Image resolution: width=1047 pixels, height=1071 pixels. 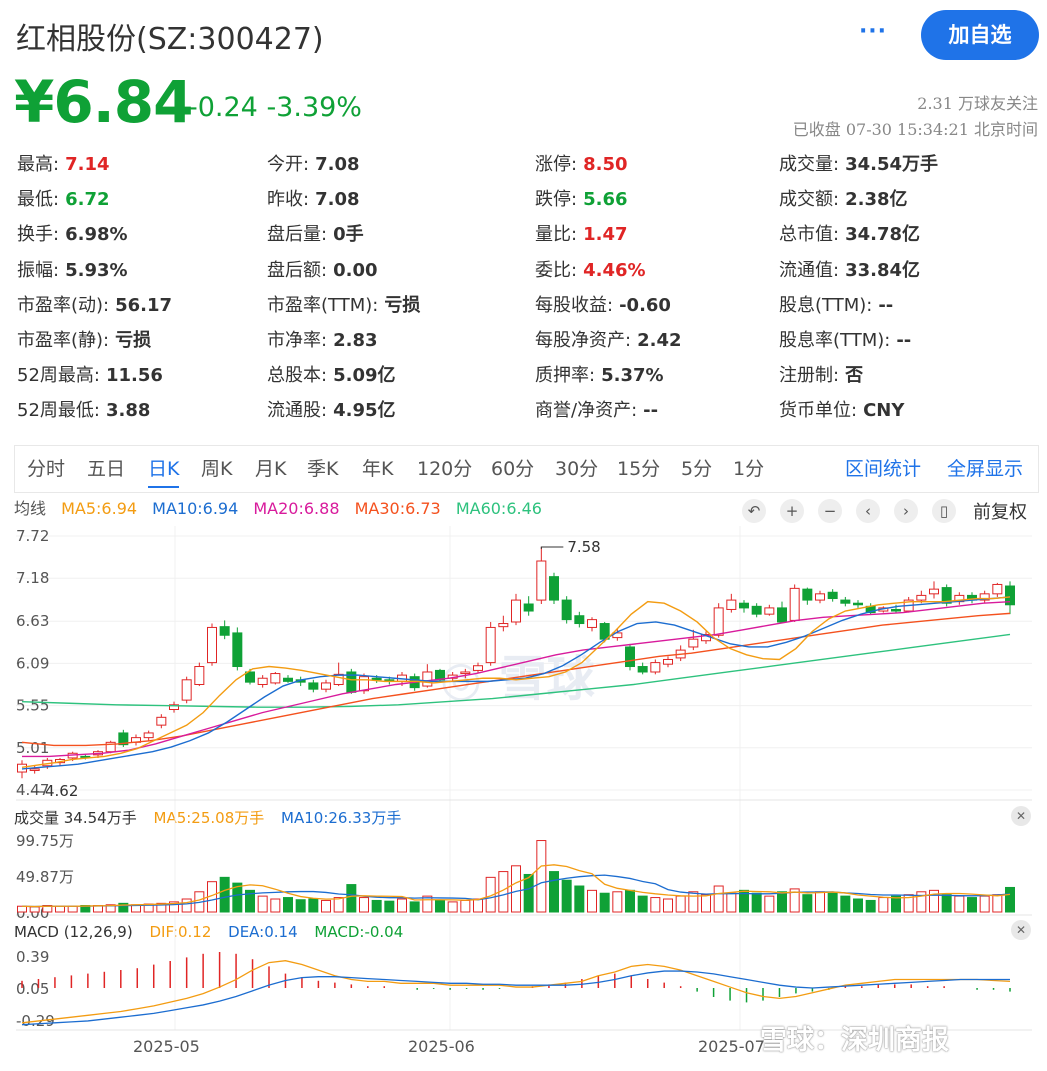 I want to click on quote-cell: 涨停: 8.50, so click(x=581, y=163).